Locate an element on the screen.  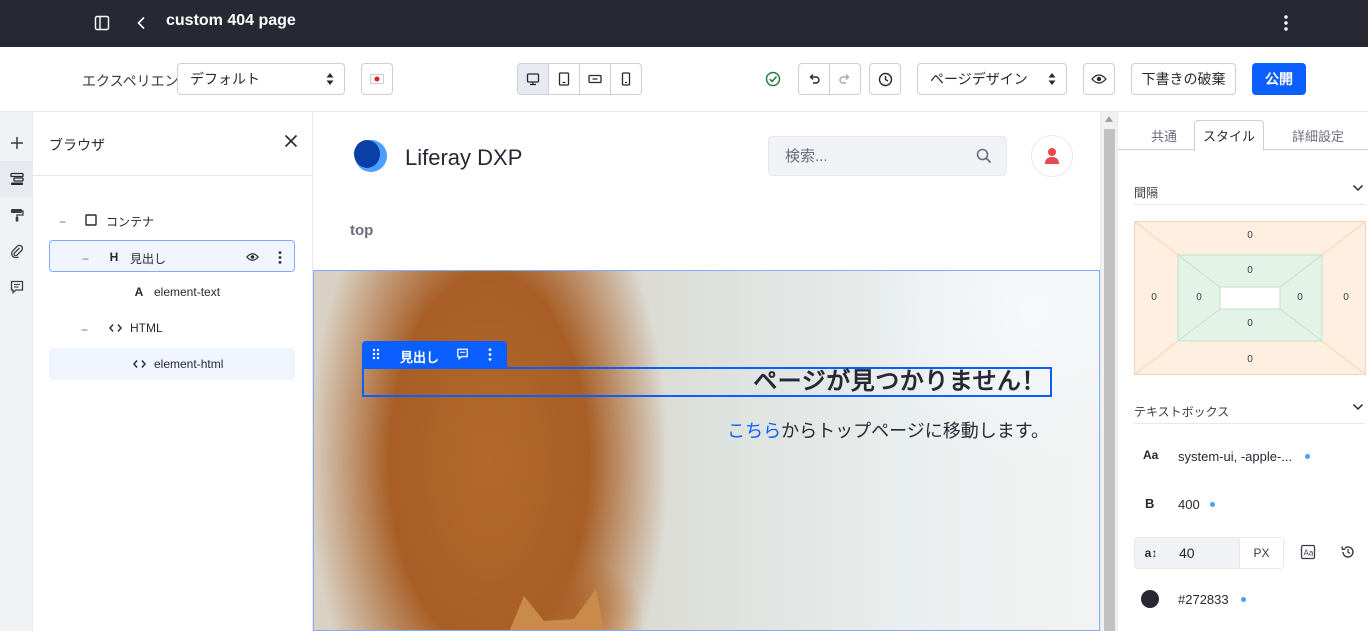
browser-tree-icon is located at coordinates (16, 179).